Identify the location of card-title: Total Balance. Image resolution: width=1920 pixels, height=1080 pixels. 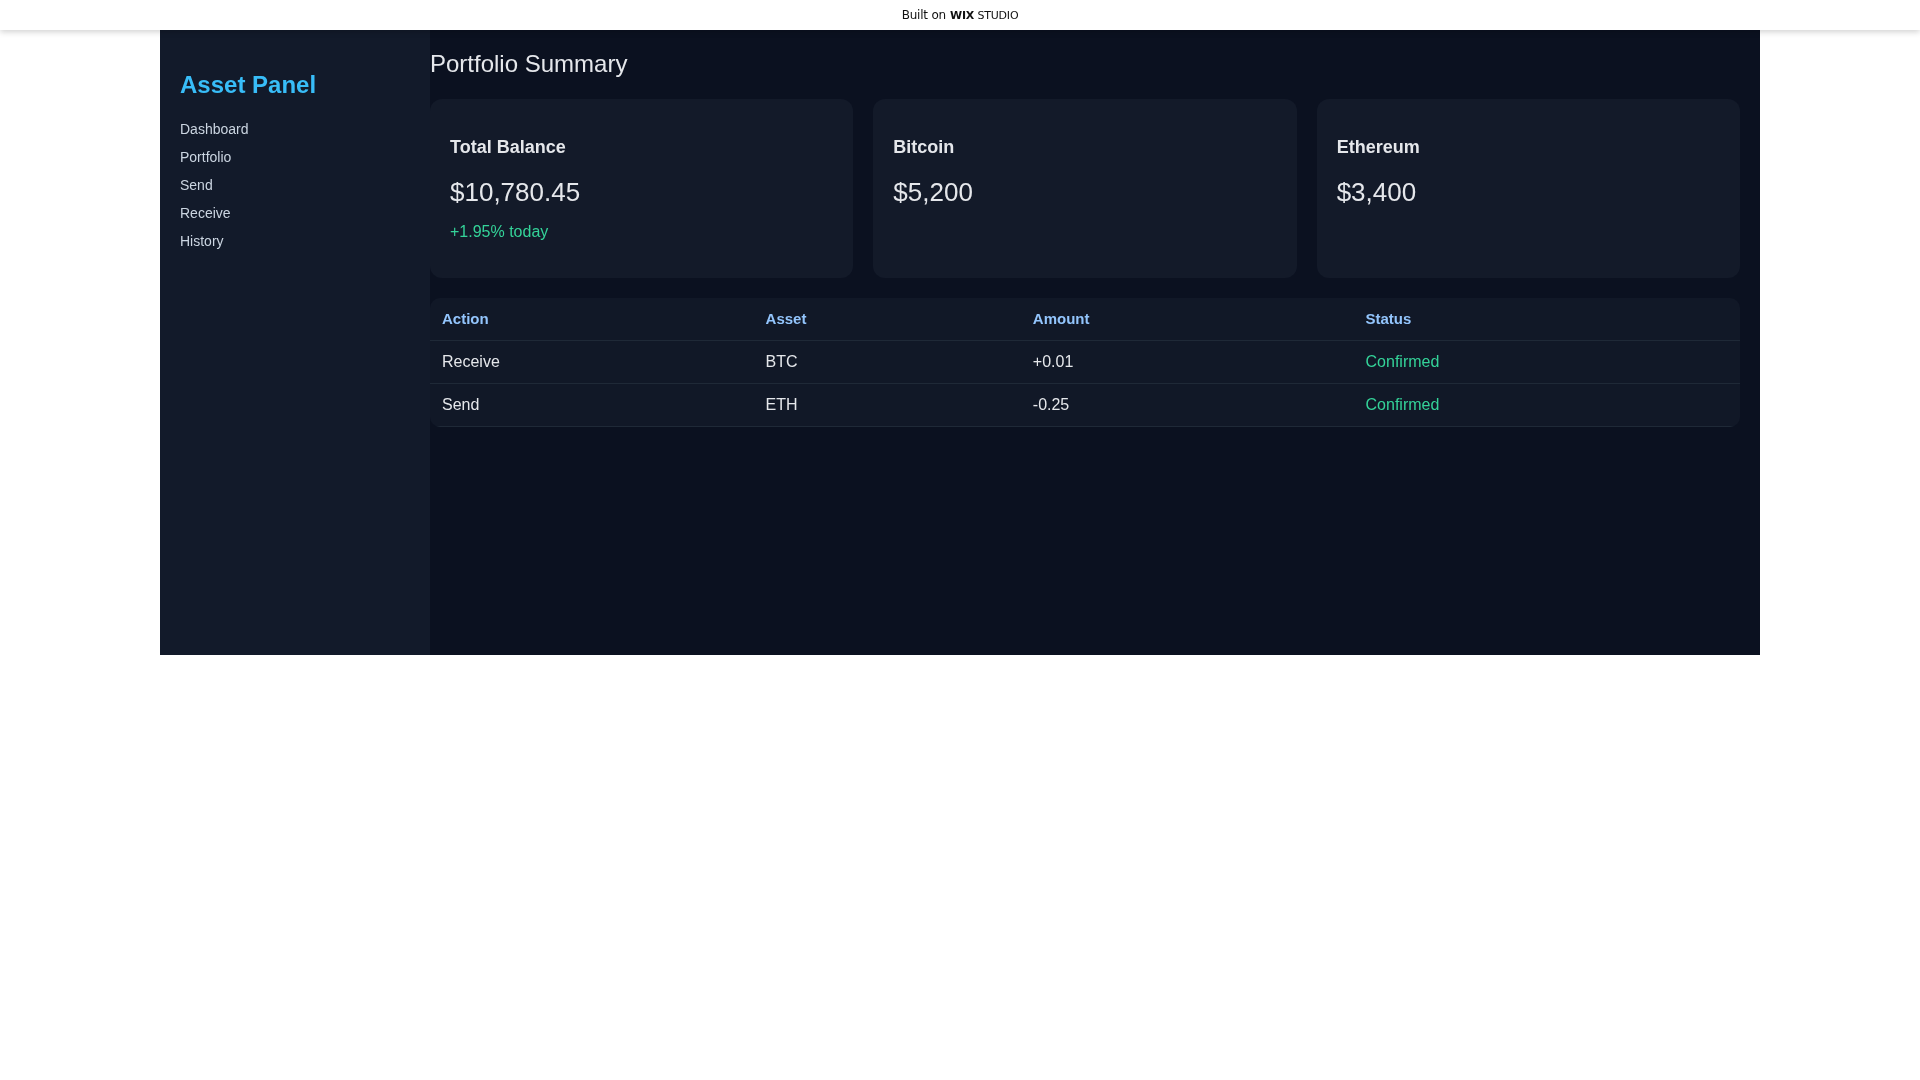
(508, 147).